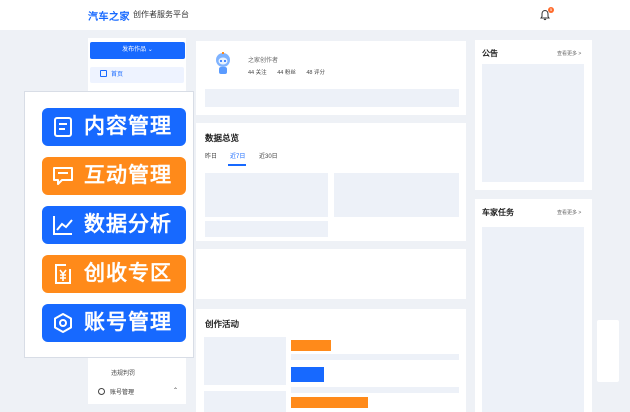 This screenshot has width=630, height=412. Describe the element at coordinates (128, 175) in the screenshot. I see `menu-label: 互动管理` at that location.